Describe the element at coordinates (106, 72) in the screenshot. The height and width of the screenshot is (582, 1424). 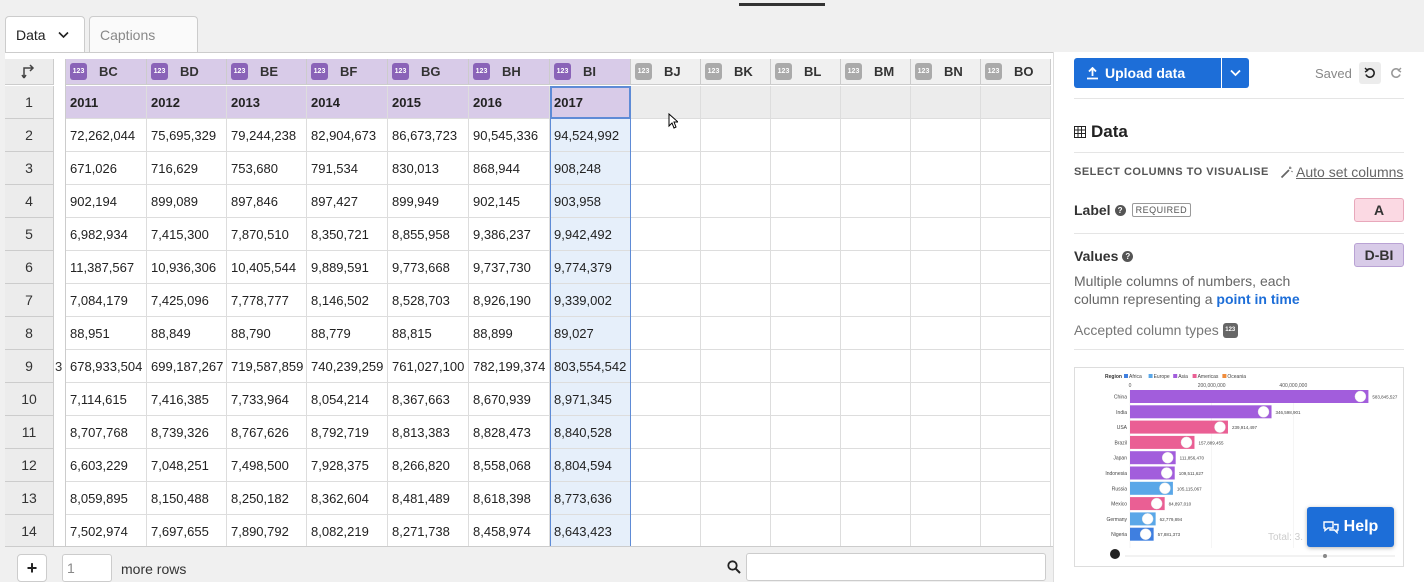
I see `column-header-bc: 123 BC` at that location.